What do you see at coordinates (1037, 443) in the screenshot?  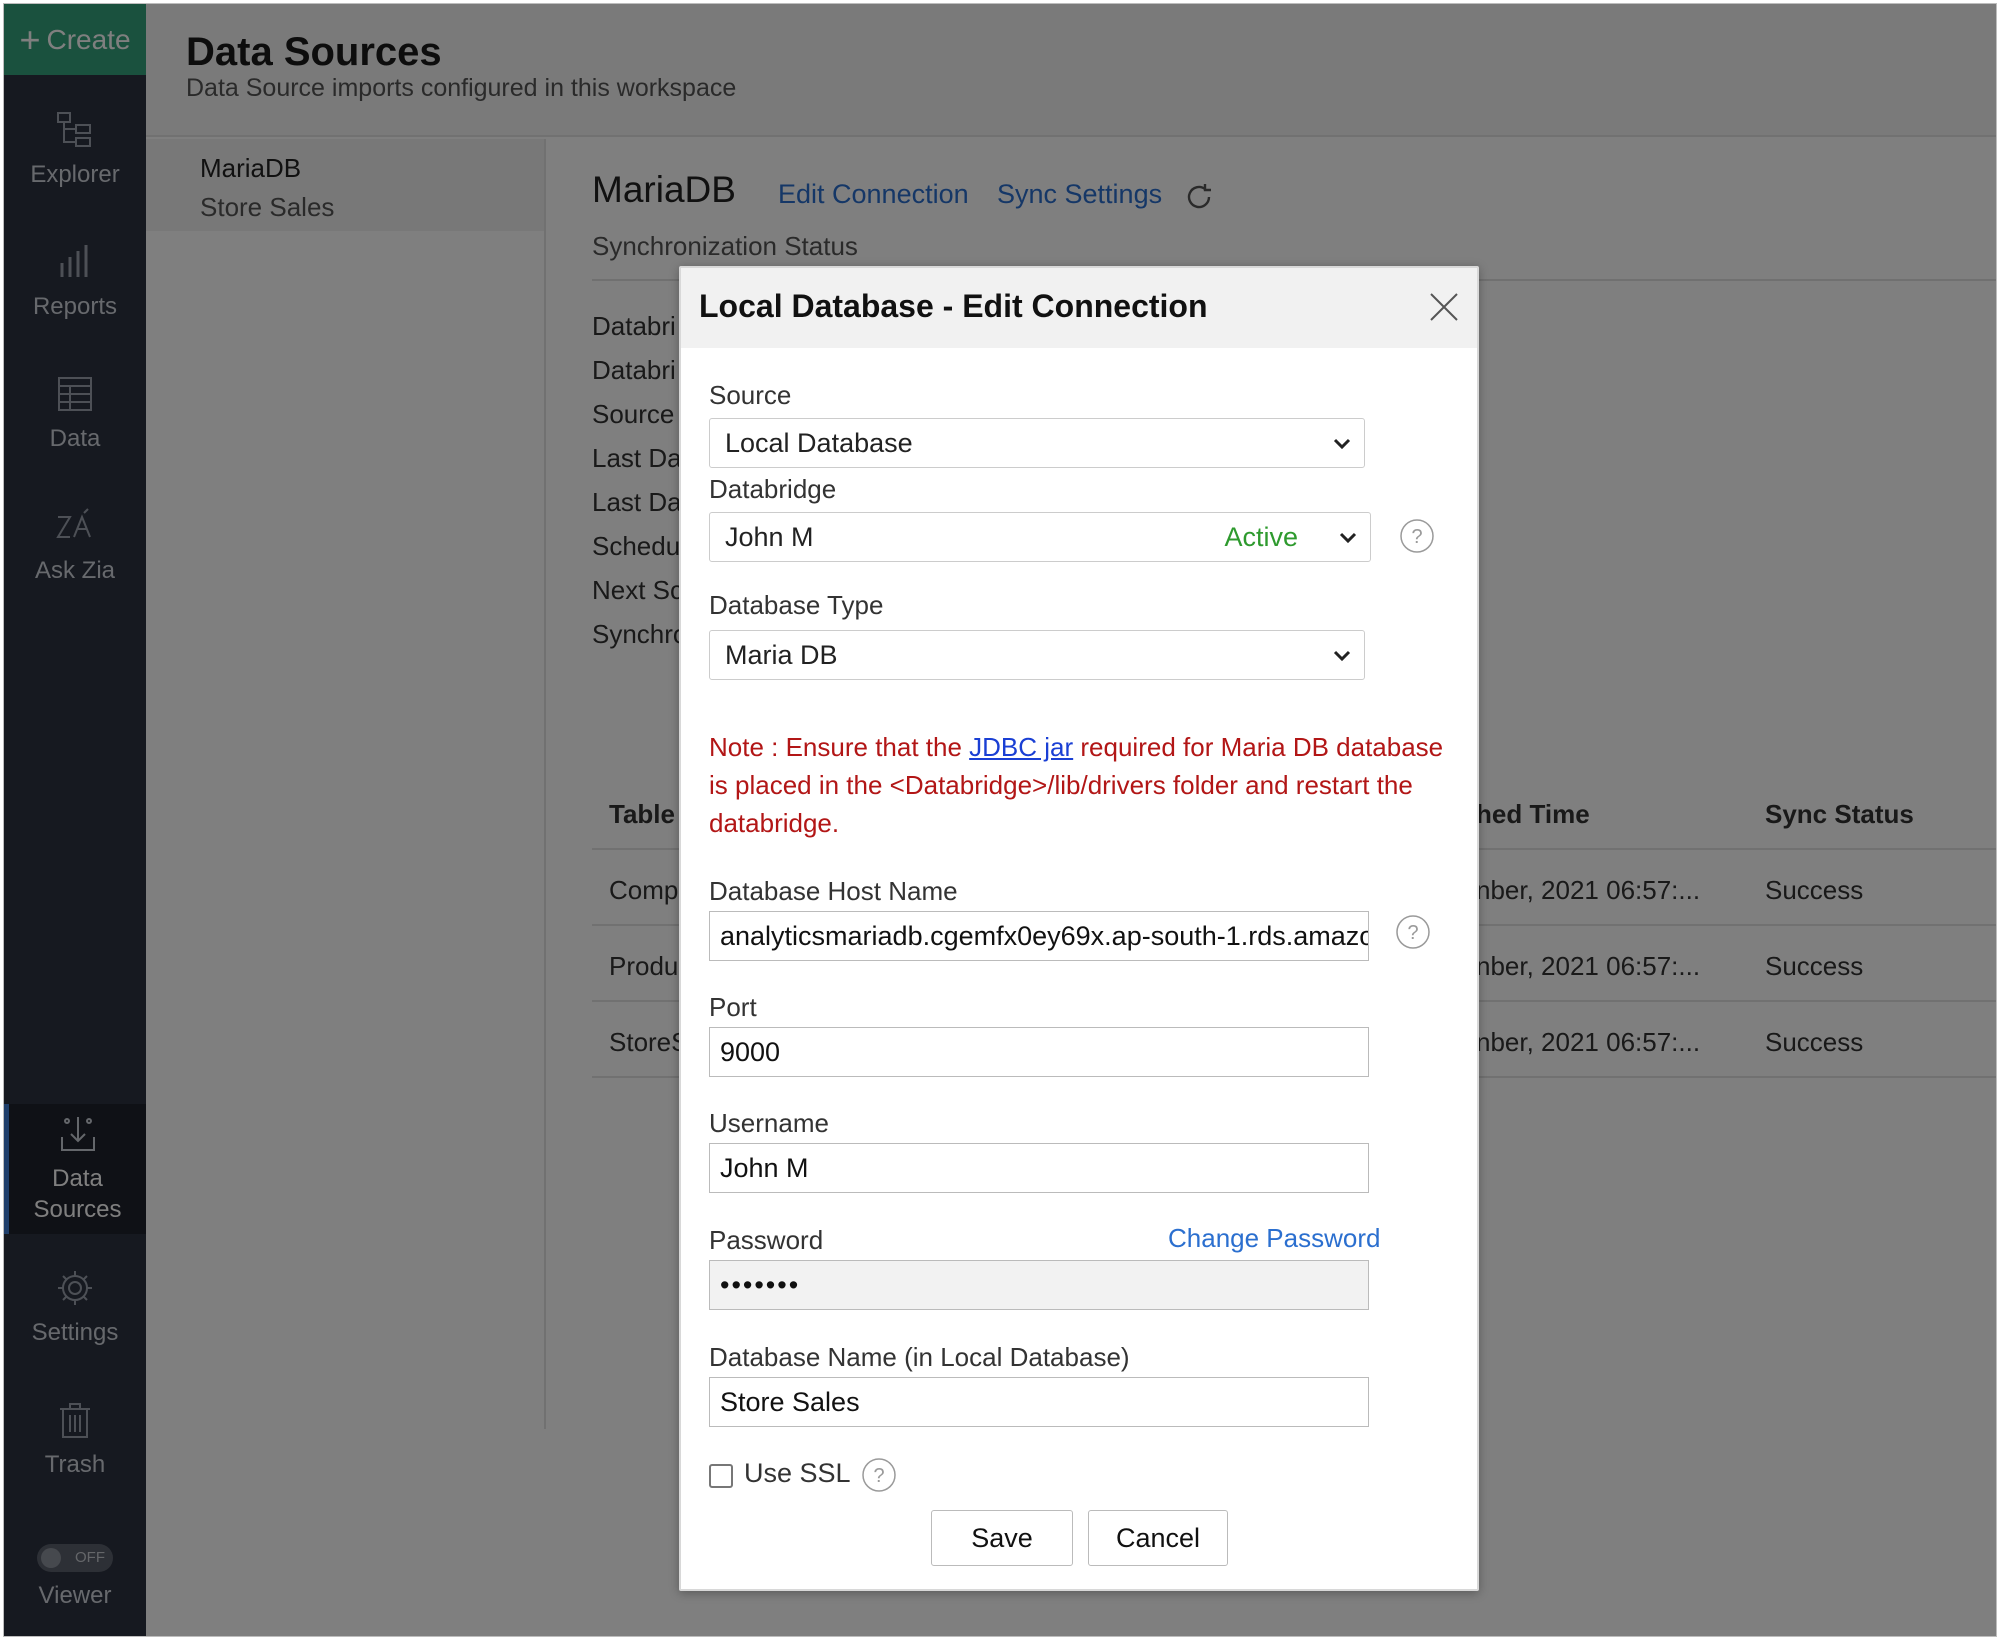 I see `source-select: Local Database` at bounding box center [1037, 443].